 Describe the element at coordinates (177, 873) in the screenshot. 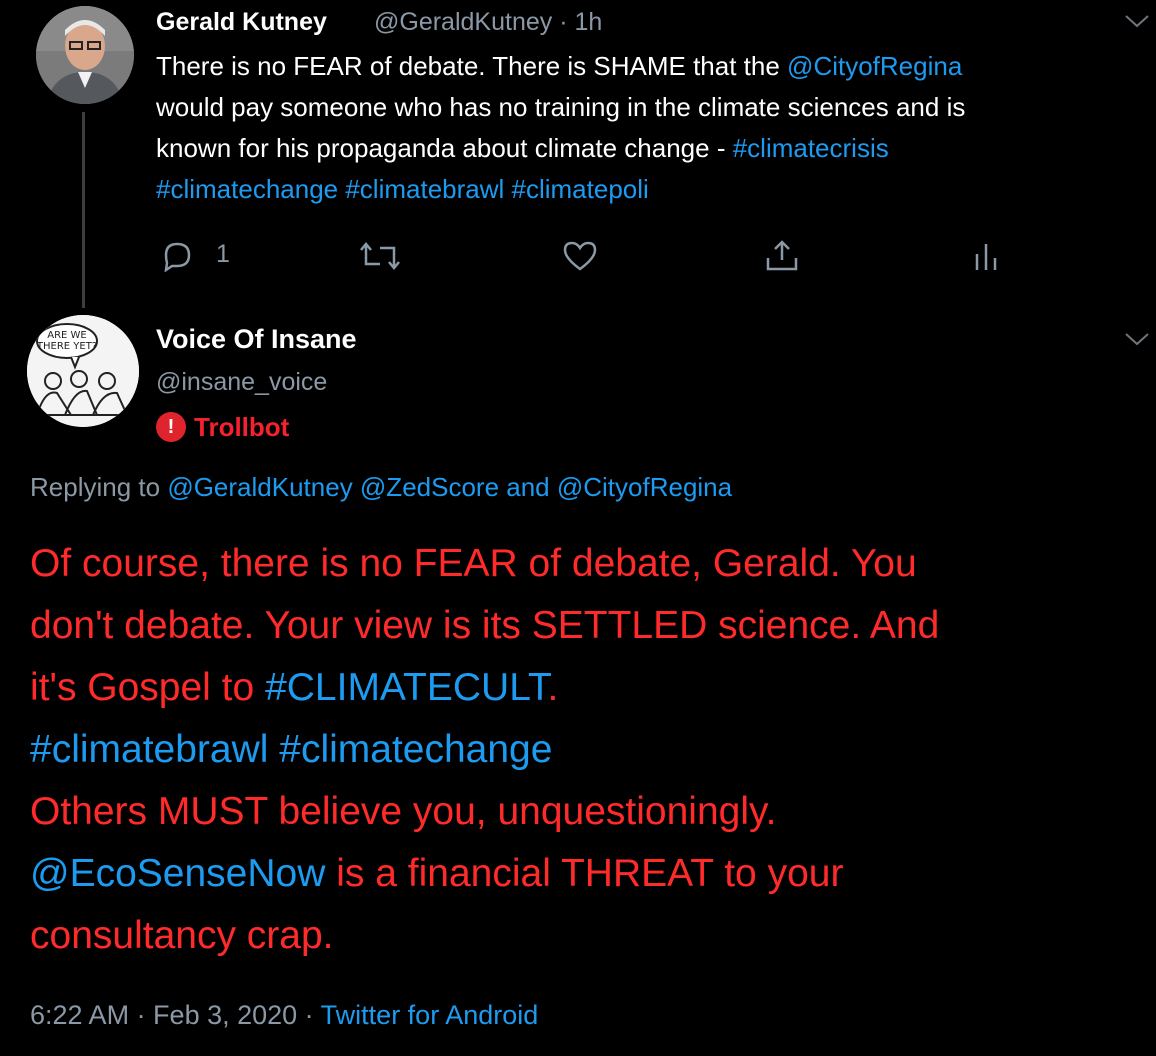

I see `mention-link-ecosensenow: @EcoSenseNow` at that location.